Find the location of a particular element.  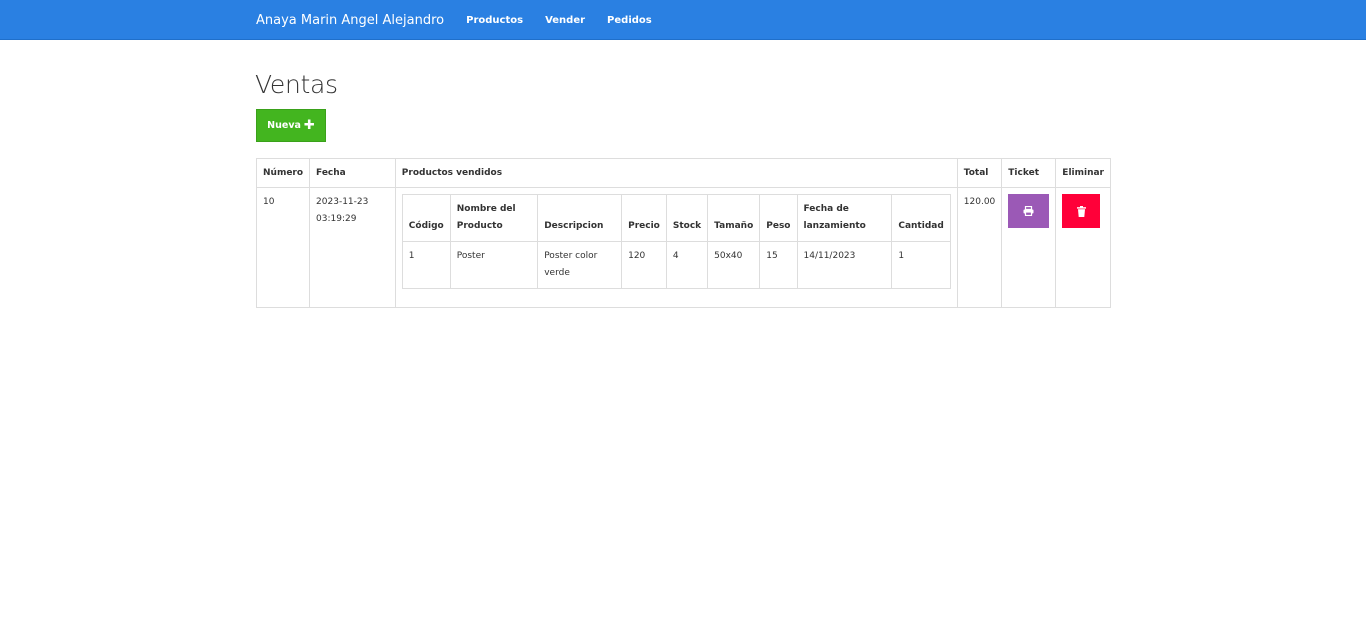

page-title: Ventas is located at coordinates (296, 84).